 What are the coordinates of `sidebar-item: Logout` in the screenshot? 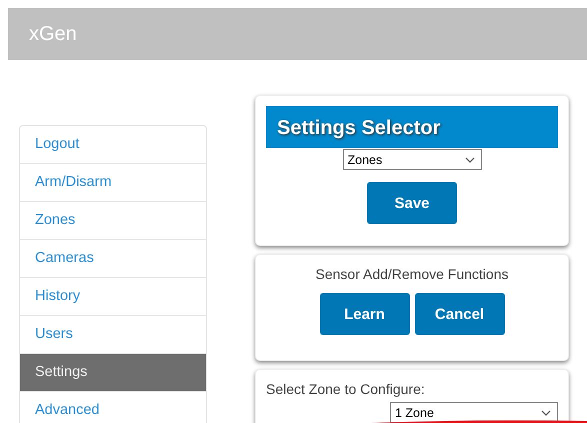 It's located at (113, 145).